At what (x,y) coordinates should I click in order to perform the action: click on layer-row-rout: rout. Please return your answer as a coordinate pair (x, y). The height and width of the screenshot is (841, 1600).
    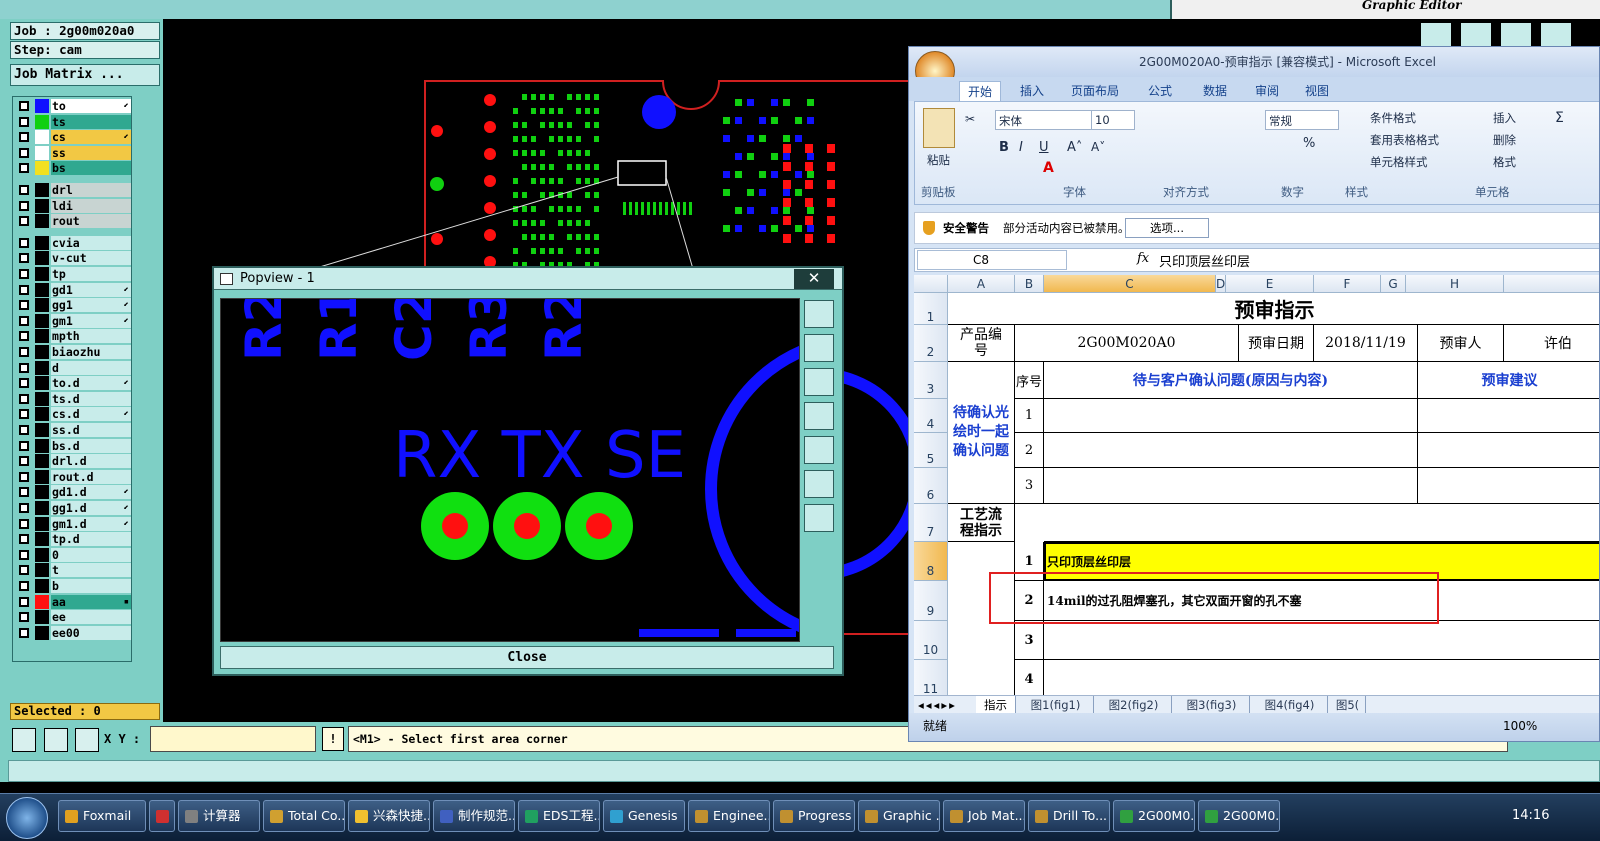
    Looking at the image, I should click on (73, 221).